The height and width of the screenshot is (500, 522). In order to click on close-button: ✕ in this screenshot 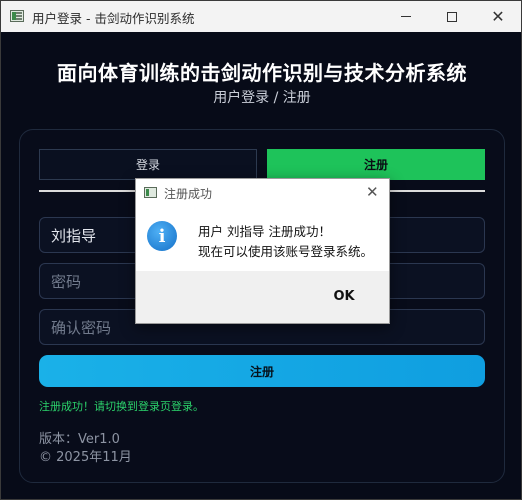, I will do `click(498, 16)`.